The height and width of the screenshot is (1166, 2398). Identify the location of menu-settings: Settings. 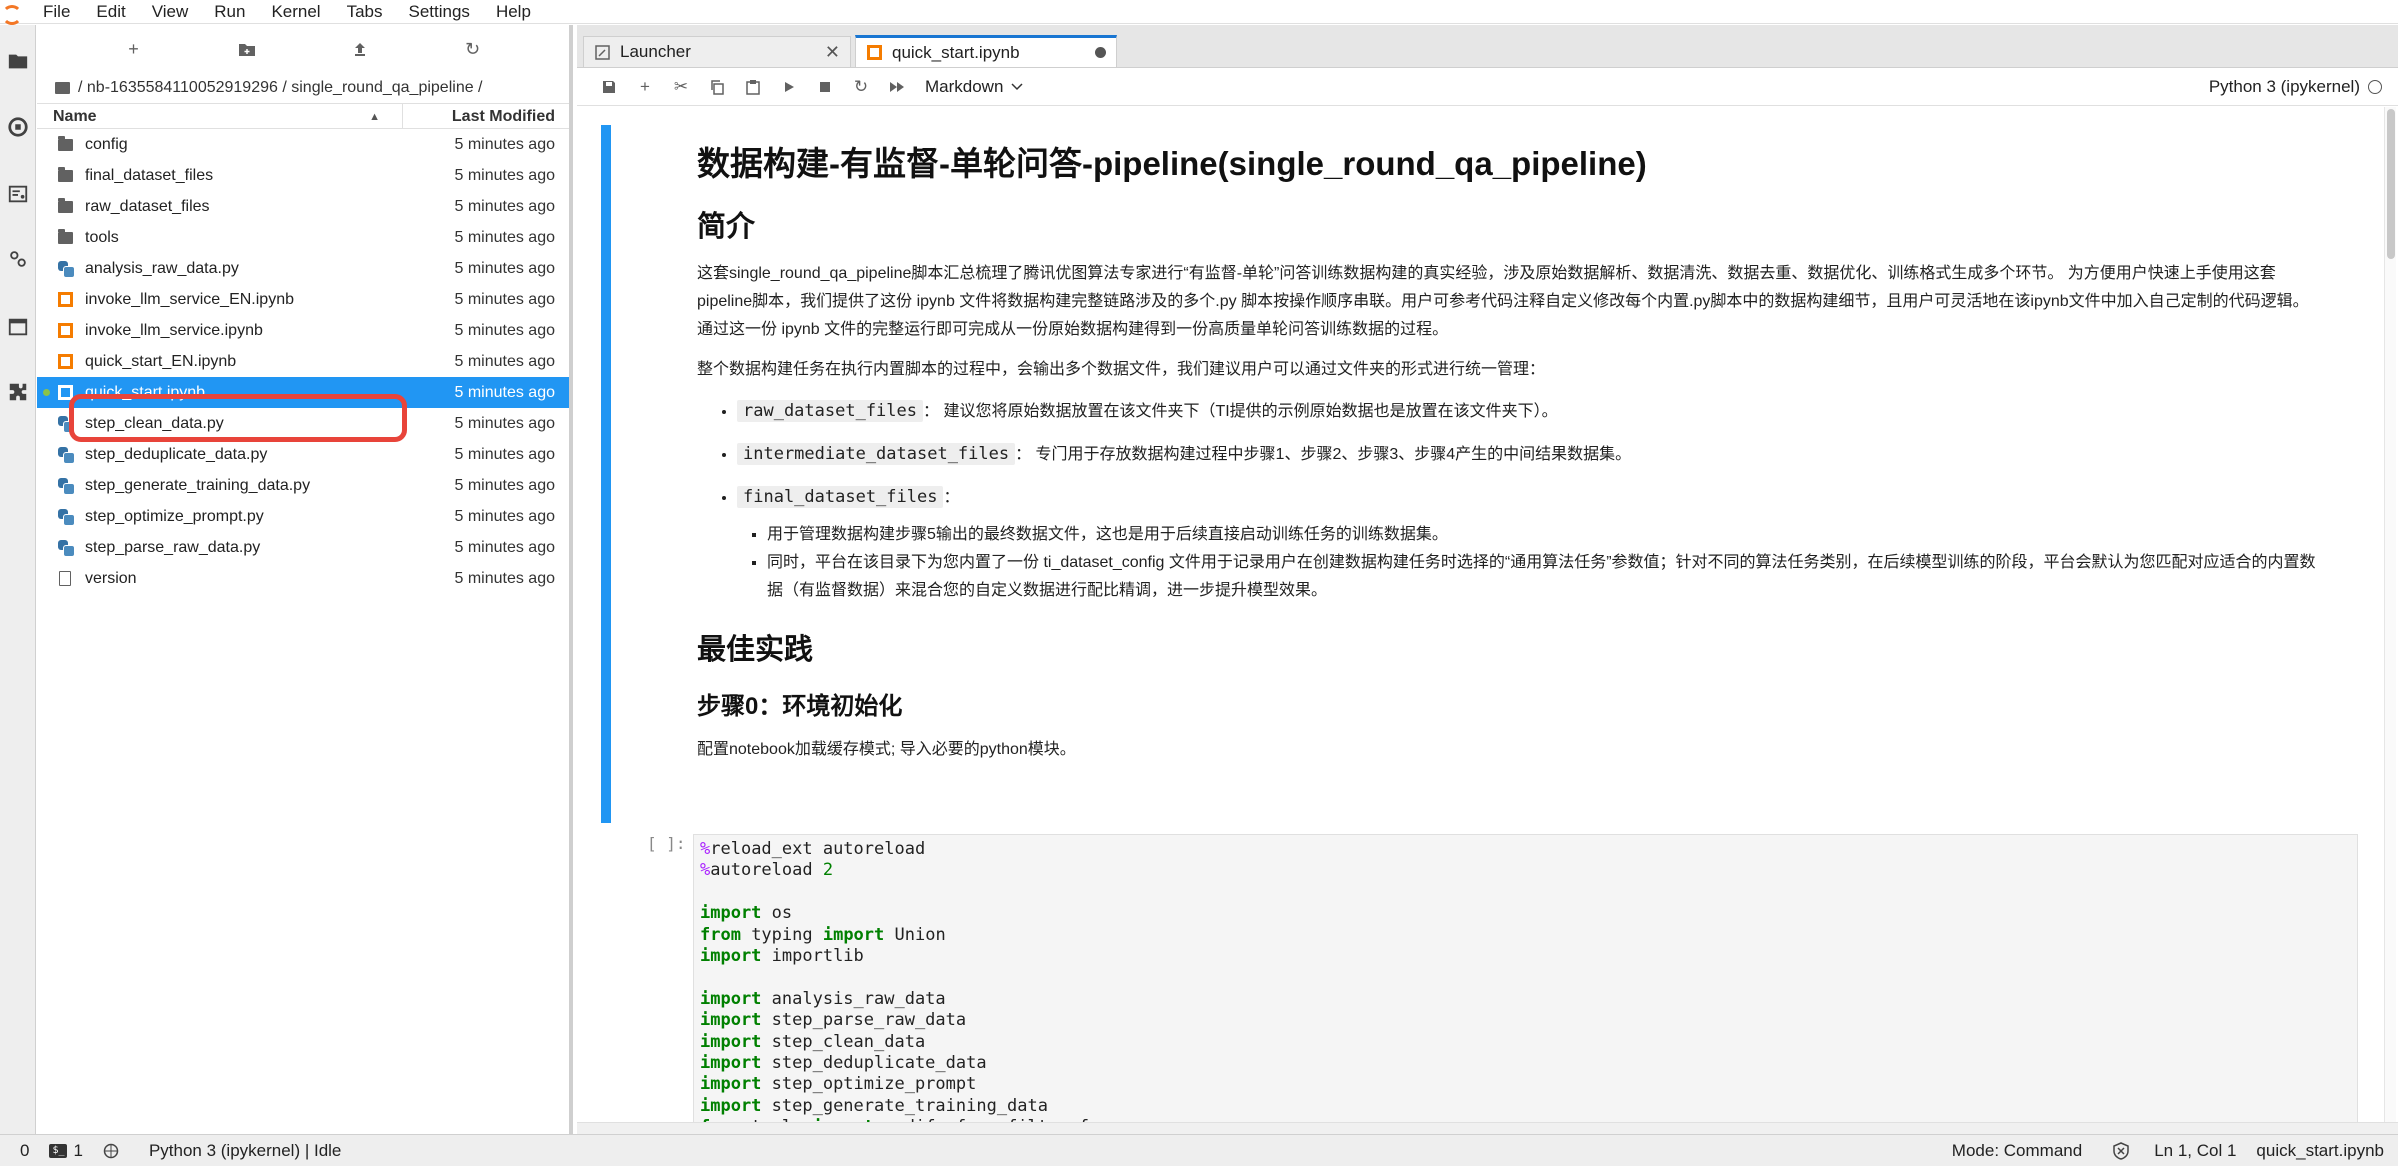
(439, 12).